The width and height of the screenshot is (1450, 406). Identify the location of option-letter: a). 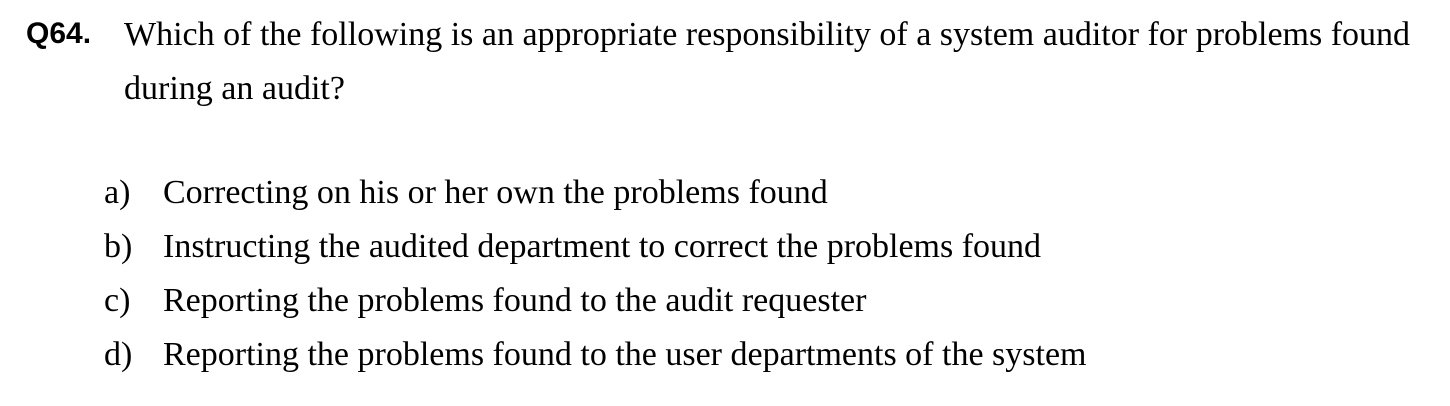
(117, 192).